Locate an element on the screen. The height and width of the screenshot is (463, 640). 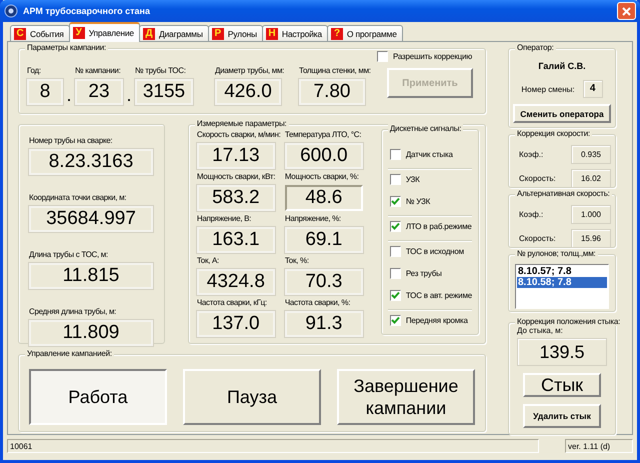
value-field: 0.935 is located at coordinates (591, 154).